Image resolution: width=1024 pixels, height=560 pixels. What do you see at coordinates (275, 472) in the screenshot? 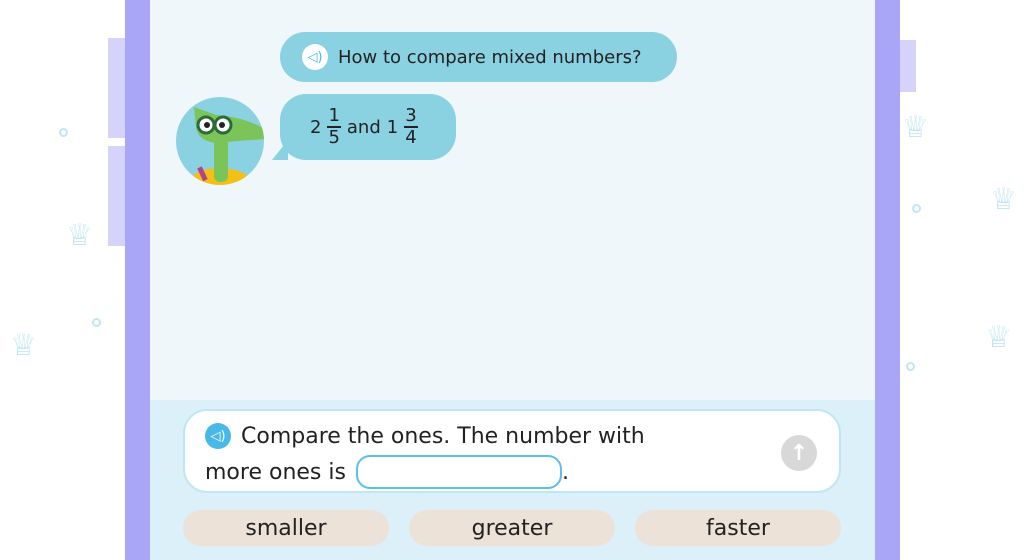
I see `prompt-line-2: more ones is` at bounding box center [275, 472].